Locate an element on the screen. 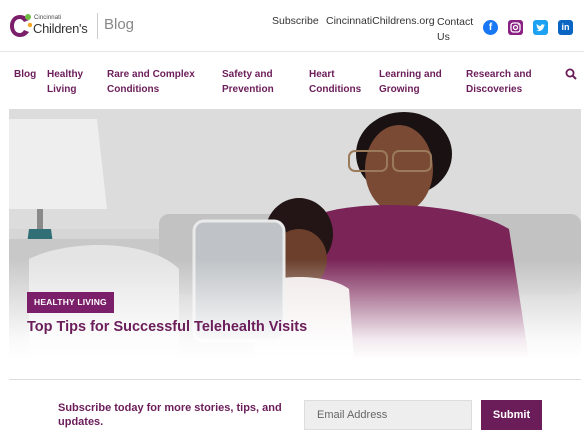  email-field is located at coordinates (388, 415).